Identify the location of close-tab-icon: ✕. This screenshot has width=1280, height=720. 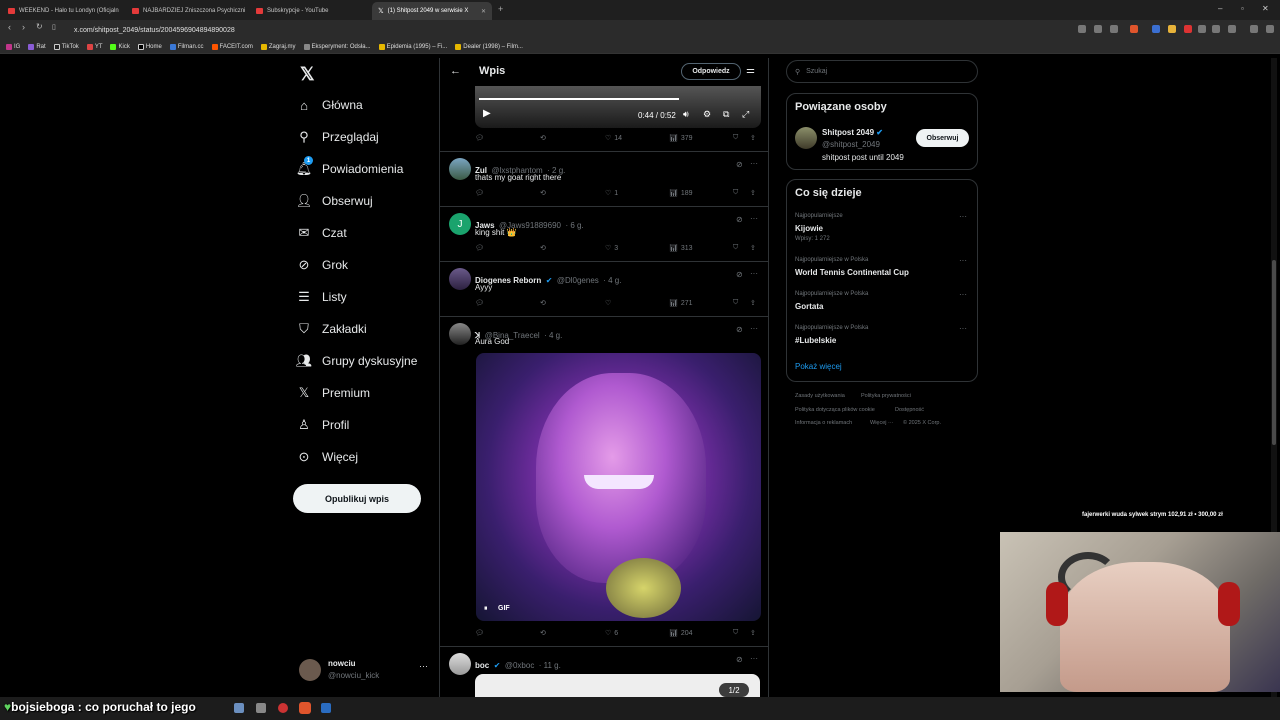
(483, 11).